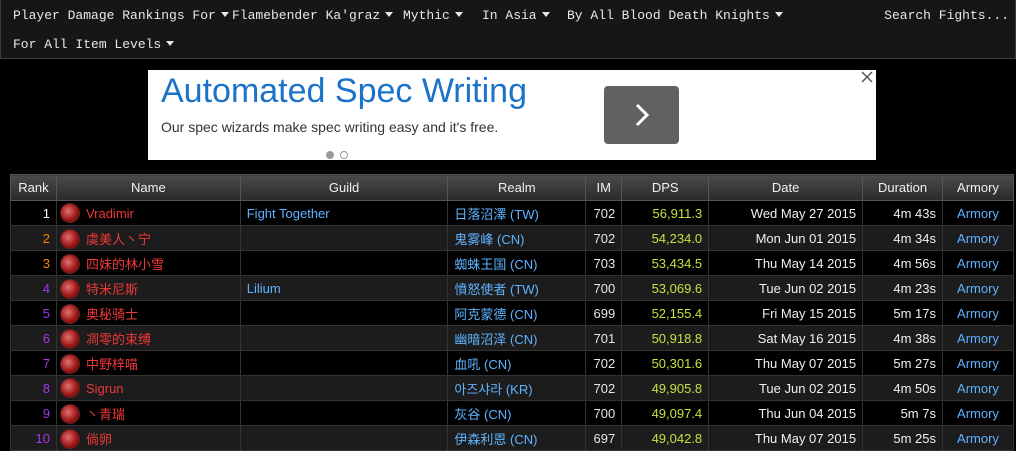  I want to click on nav-region-dropdown: In Asia, so click(516, 15).